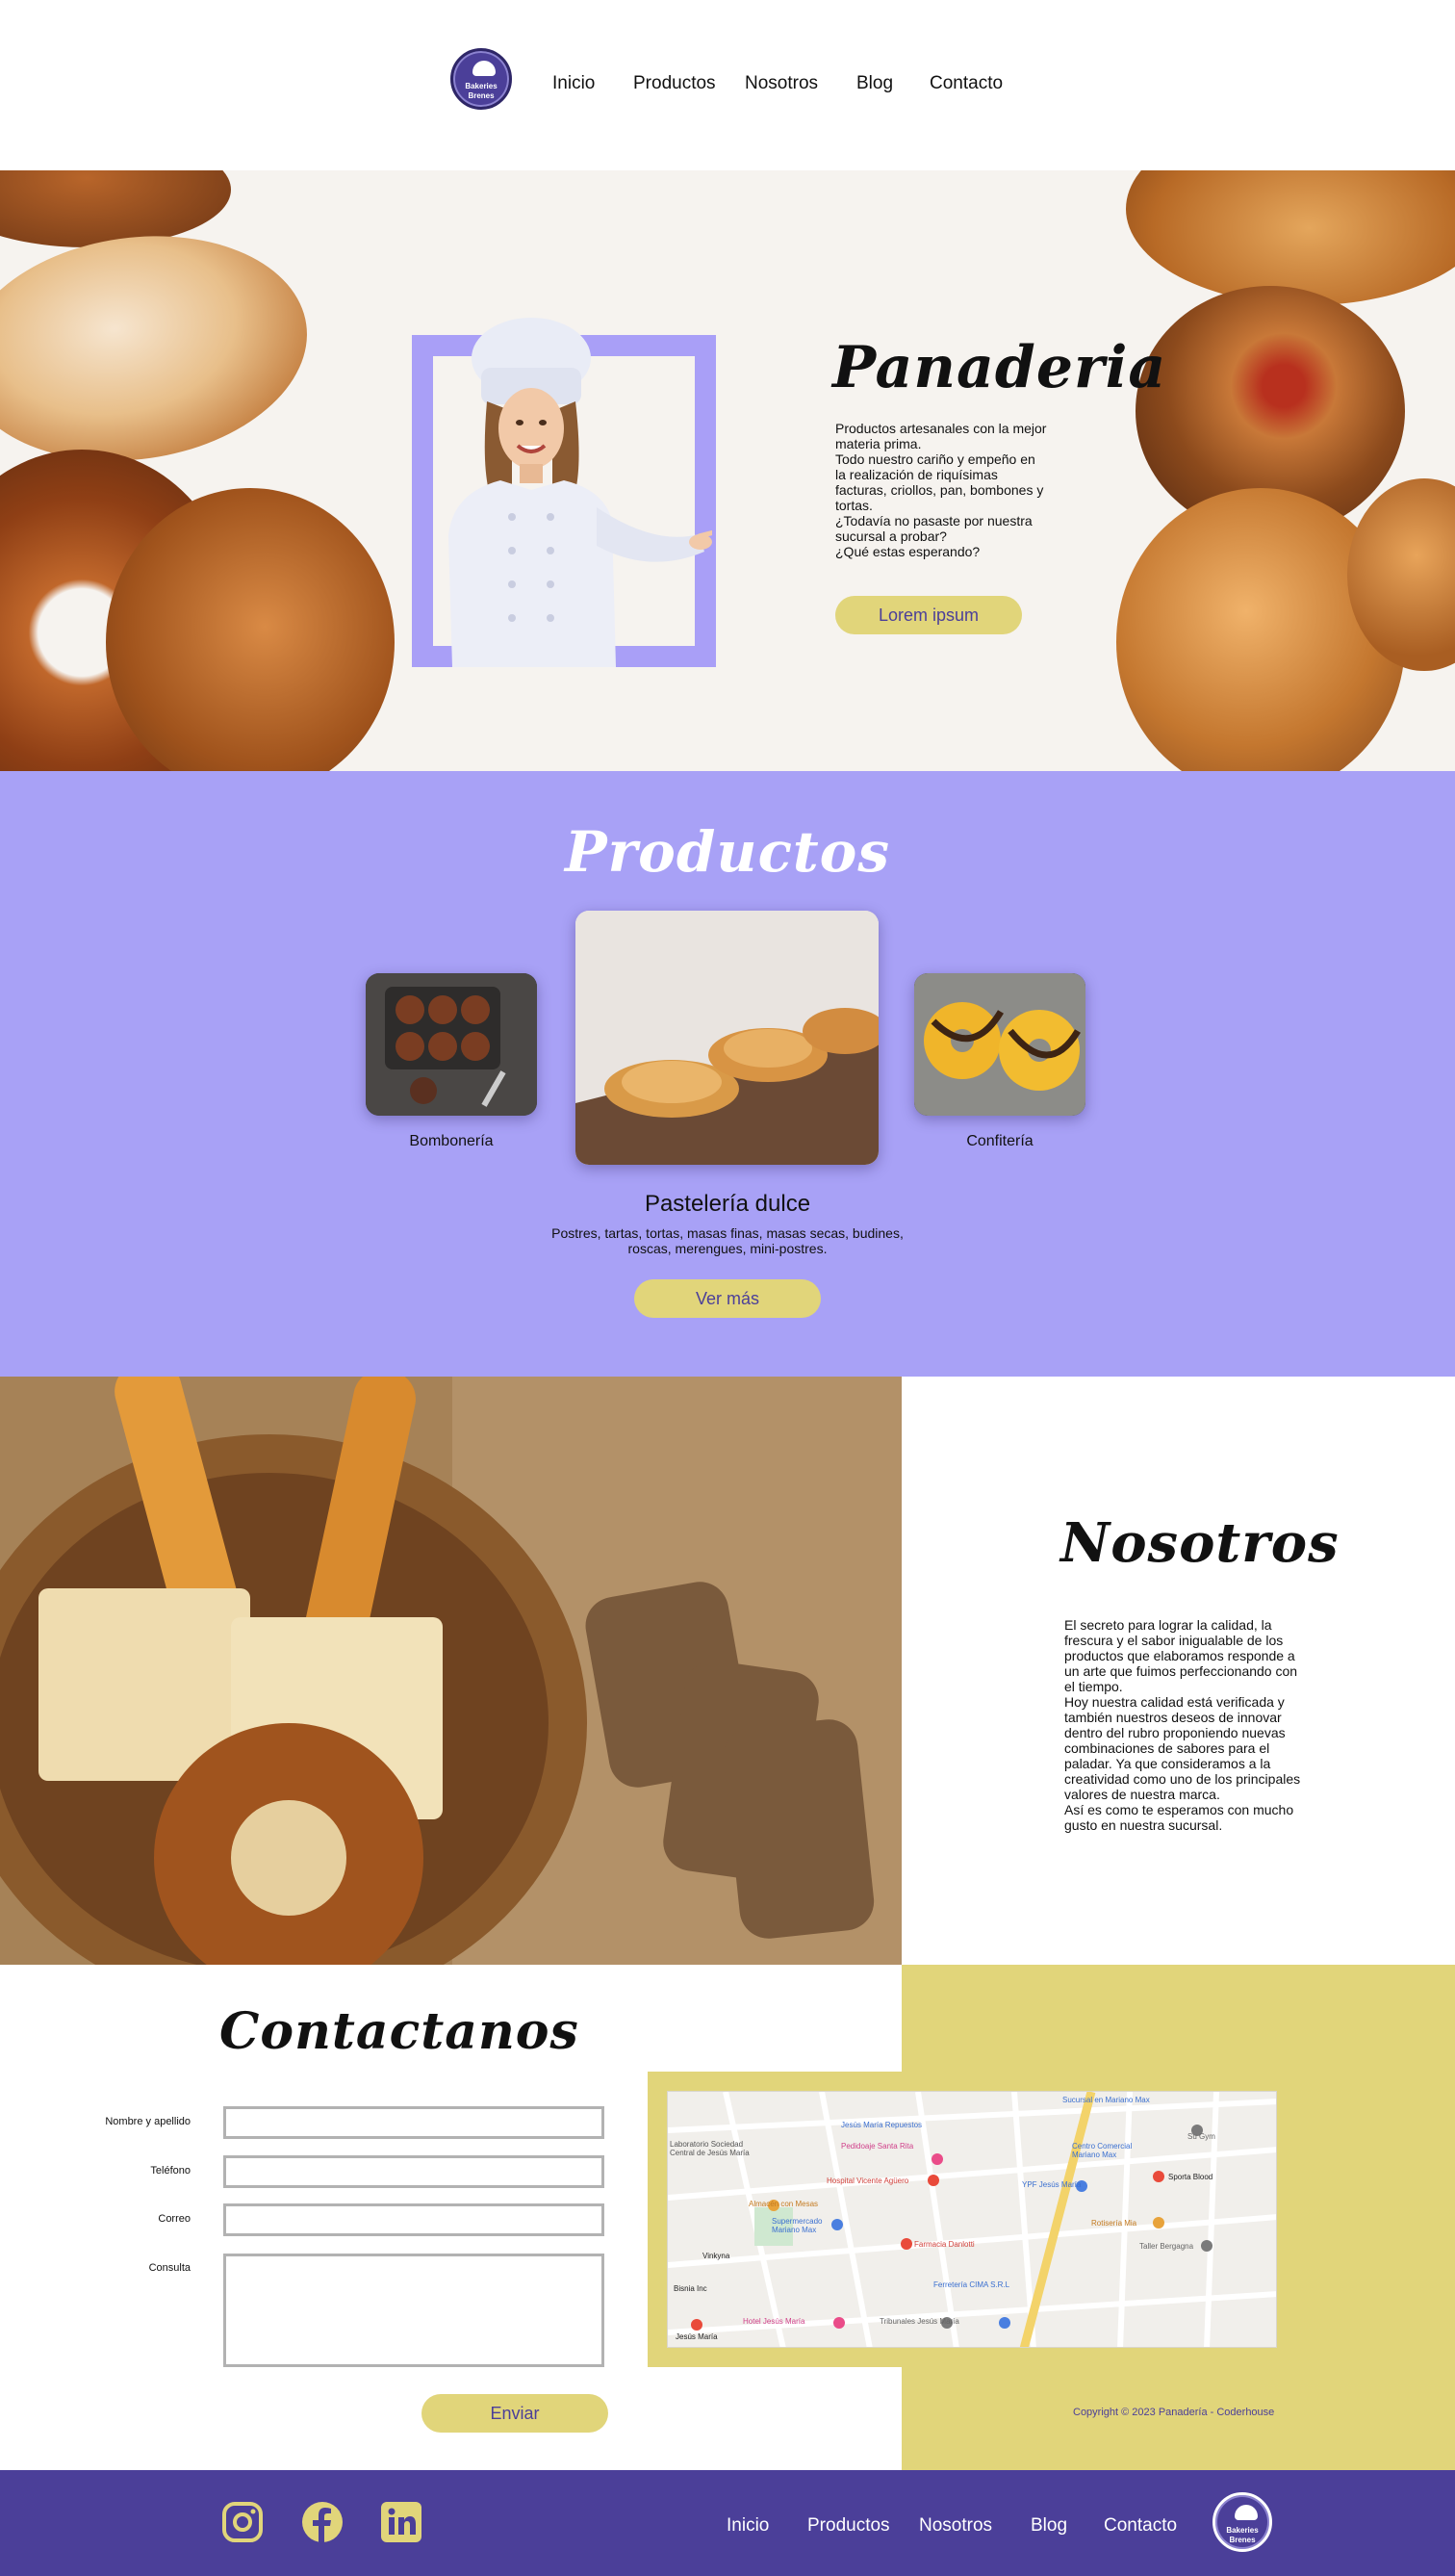 The height and width of the screenshot is (2576, 1455). Describe the element at coordinates (1140, 2526) in the screenshot. I see `footer-nav-contacto: Contacto` at that location.